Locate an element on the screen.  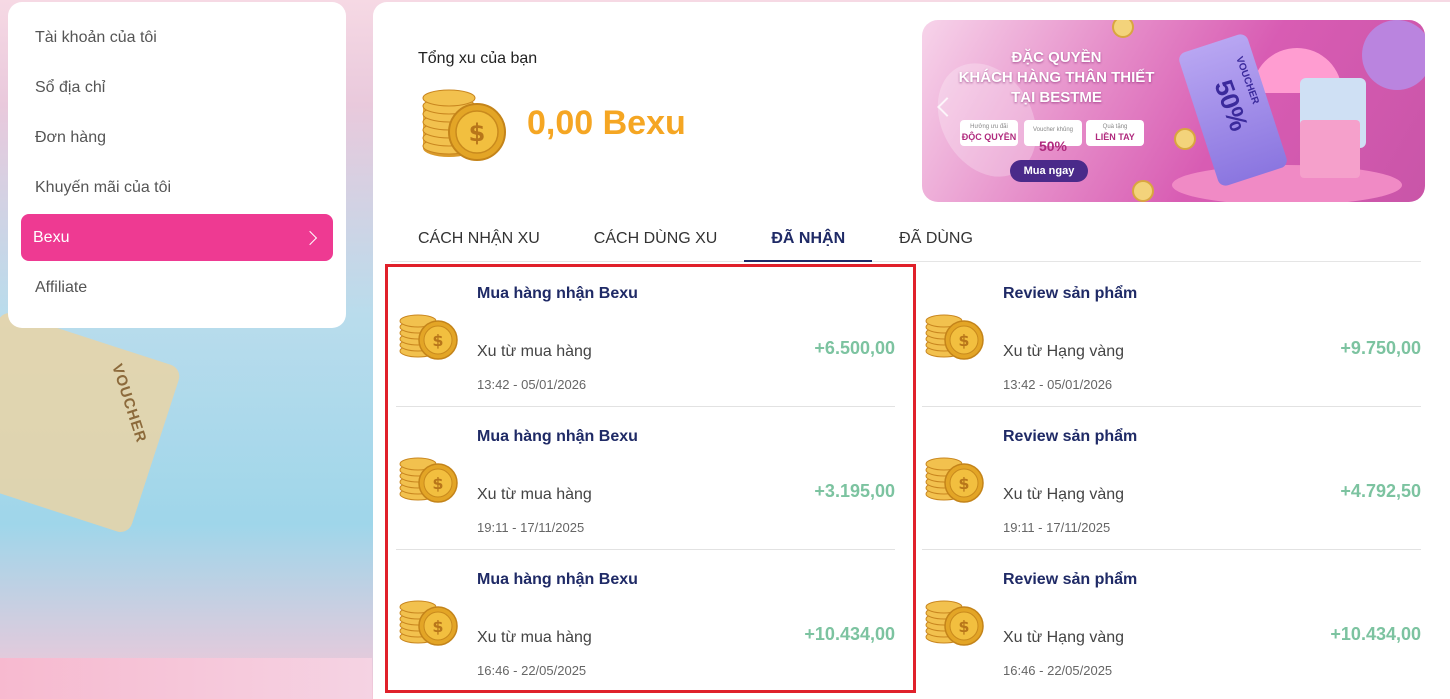
banner-headline-line: ĐẶC QUYỀN is located at coordinates (1056, 57).